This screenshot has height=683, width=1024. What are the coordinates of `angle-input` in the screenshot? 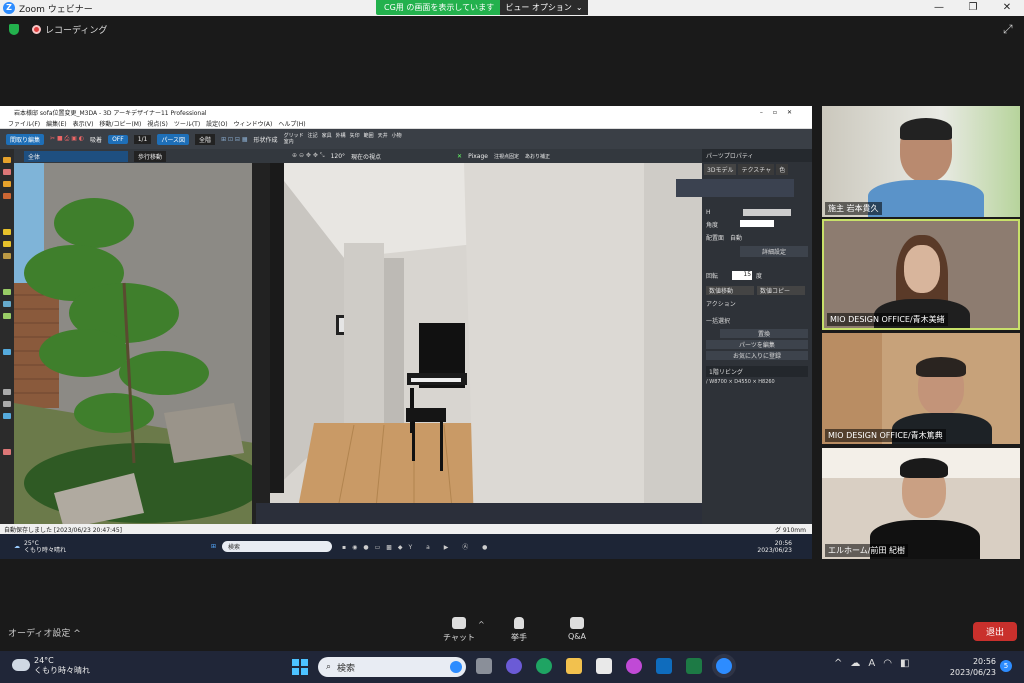 It's located at (757, 223).